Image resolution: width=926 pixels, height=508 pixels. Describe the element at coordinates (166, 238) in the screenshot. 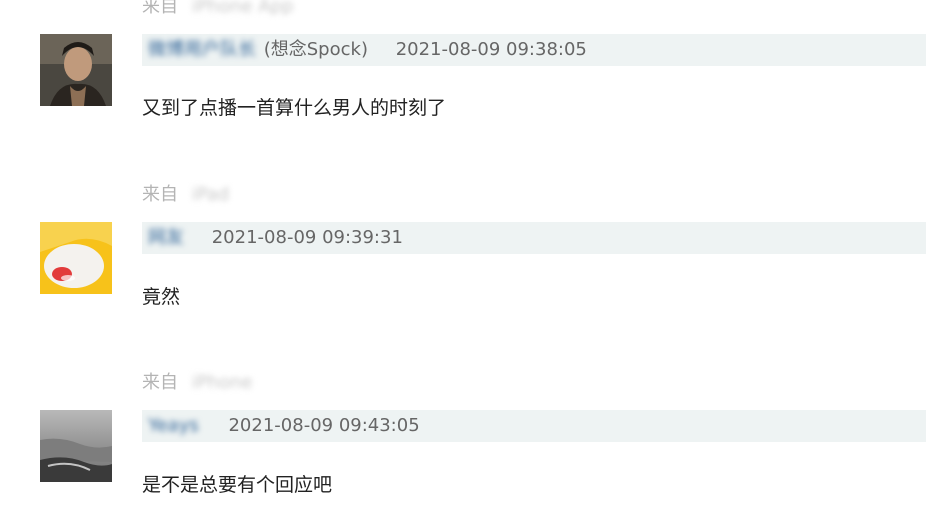

I see `comment-author: 网友` at that location.